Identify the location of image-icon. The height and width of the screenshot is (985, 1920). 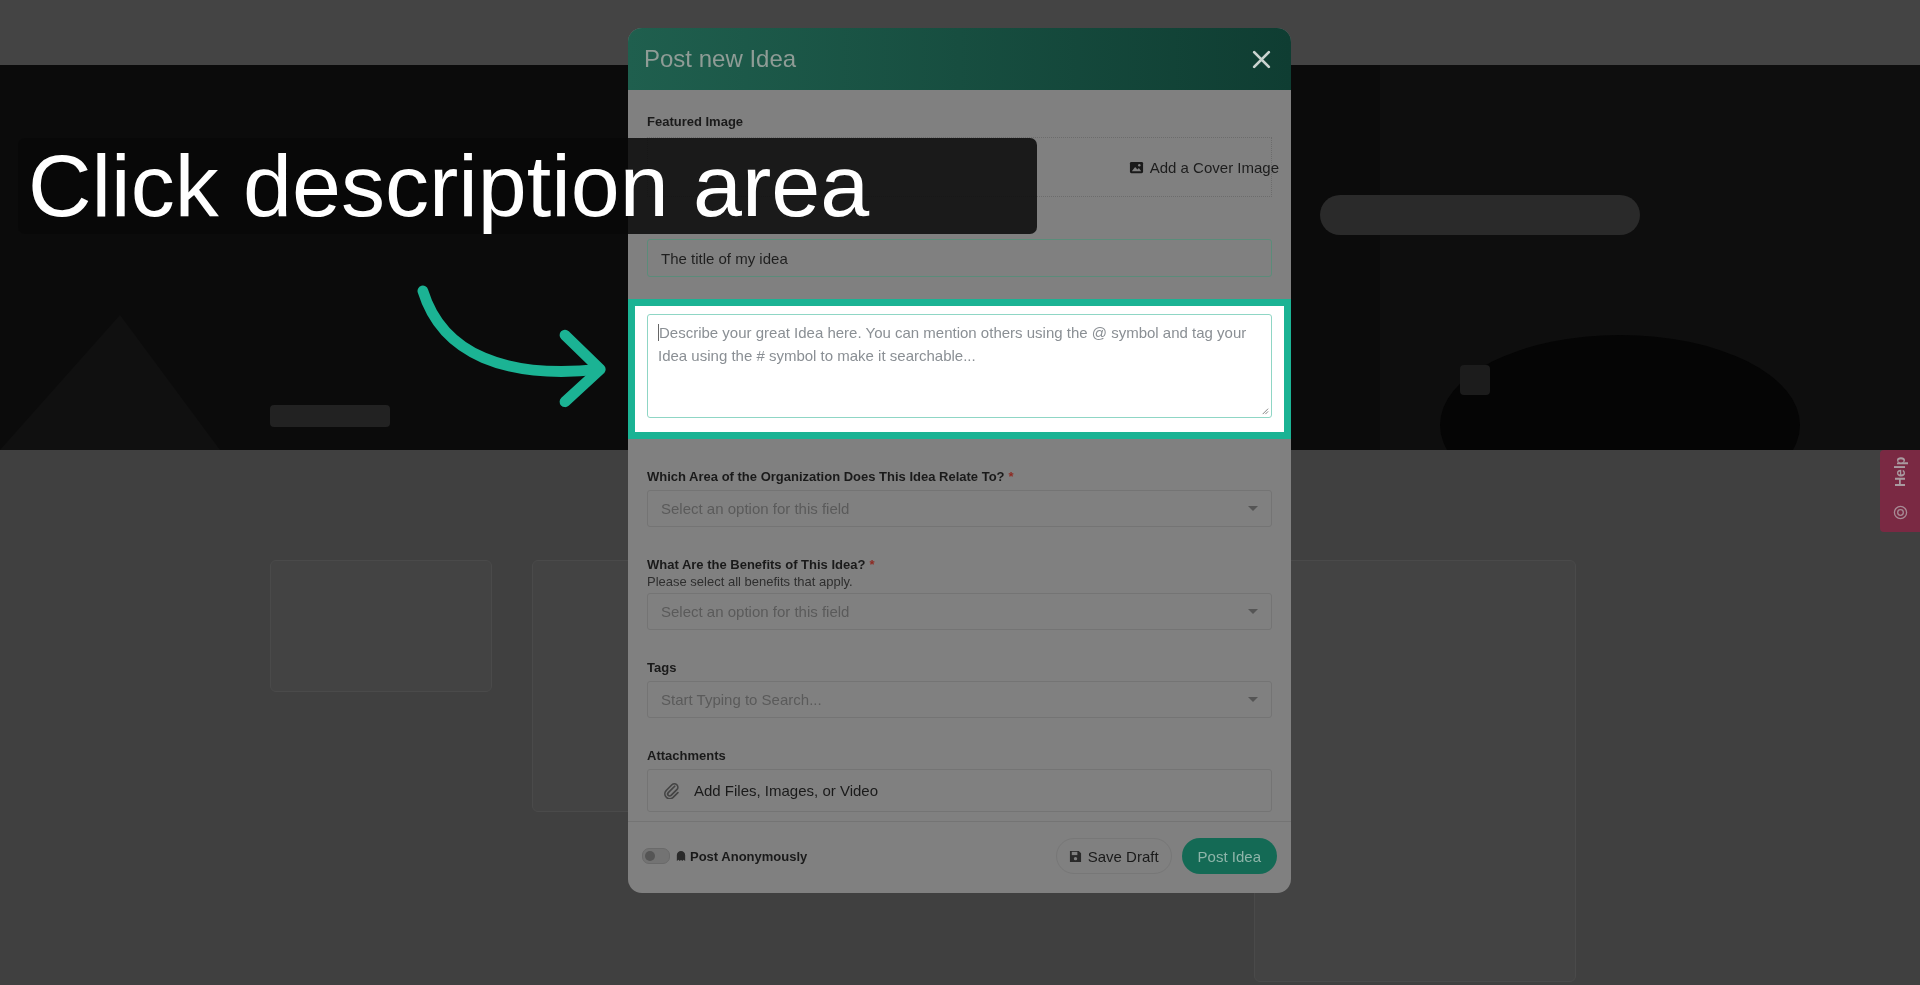
(1136, 167).